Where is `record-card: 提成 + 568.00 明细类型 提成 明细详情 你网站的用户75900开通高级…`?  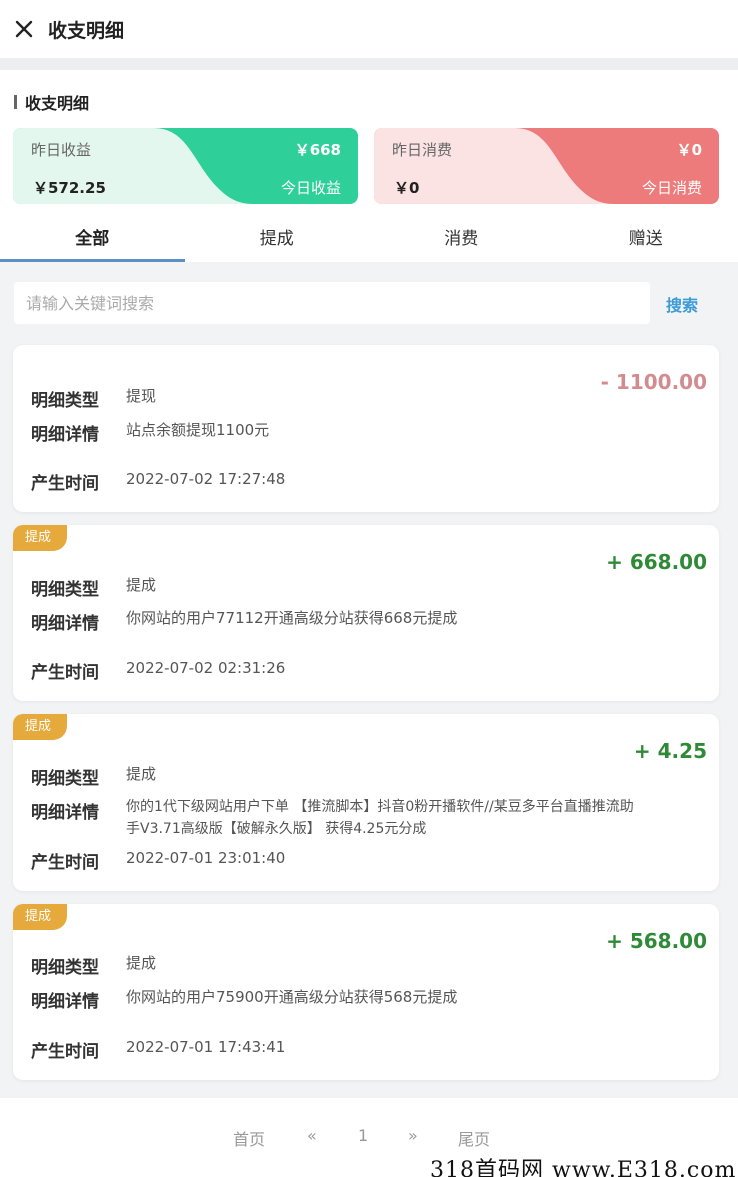
record-card: 提成 + 568.00 明细类型 提成 明细详情 你网站的用户75900开通高级… is located at coordinates (366, 992).